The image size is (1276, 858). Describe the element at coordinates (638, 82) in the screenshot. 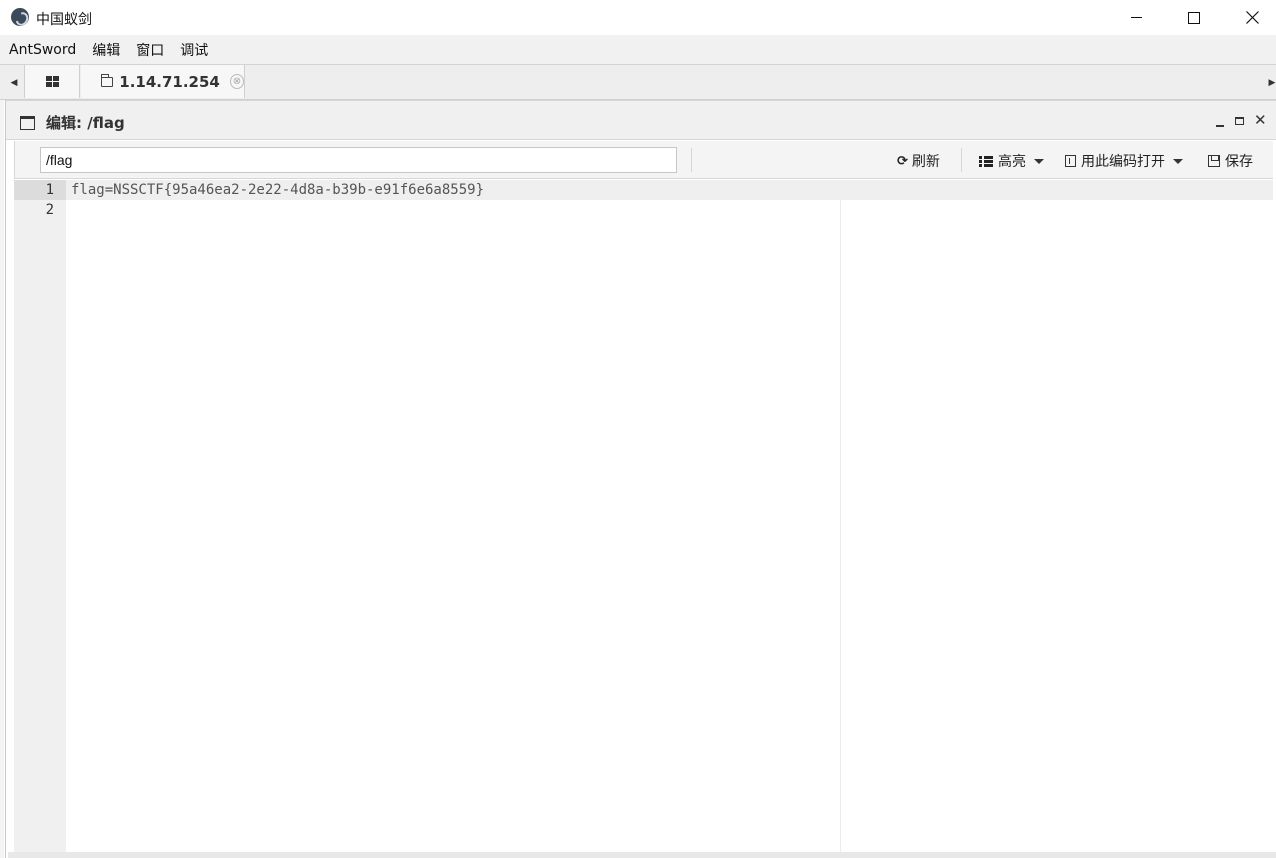

I see `tab-bar: ◀ 1.14.71.254 ⊗ ▶` at that location.